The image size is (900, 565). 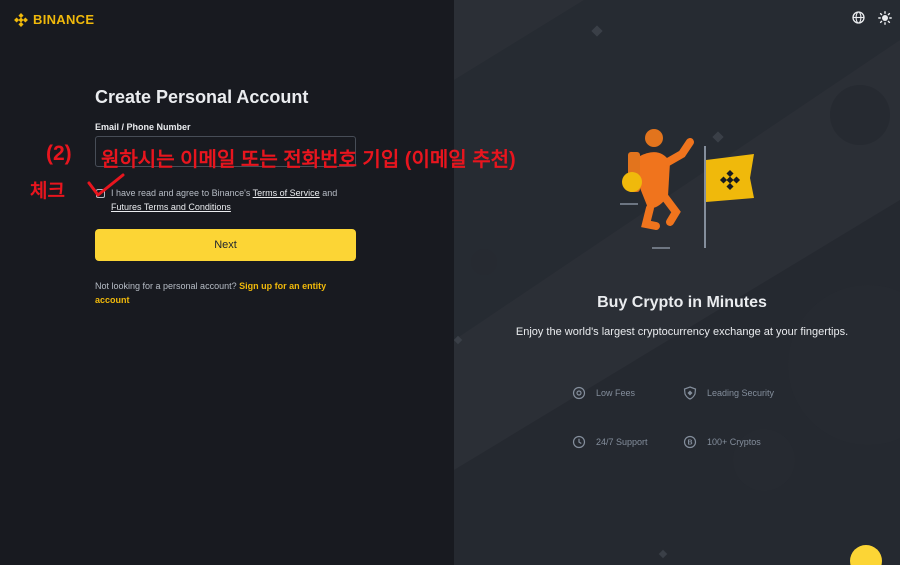 What do you see at coordinates (690, 393) in the screenshot?
I see `shield-icon` at bounding box center [690, 393].